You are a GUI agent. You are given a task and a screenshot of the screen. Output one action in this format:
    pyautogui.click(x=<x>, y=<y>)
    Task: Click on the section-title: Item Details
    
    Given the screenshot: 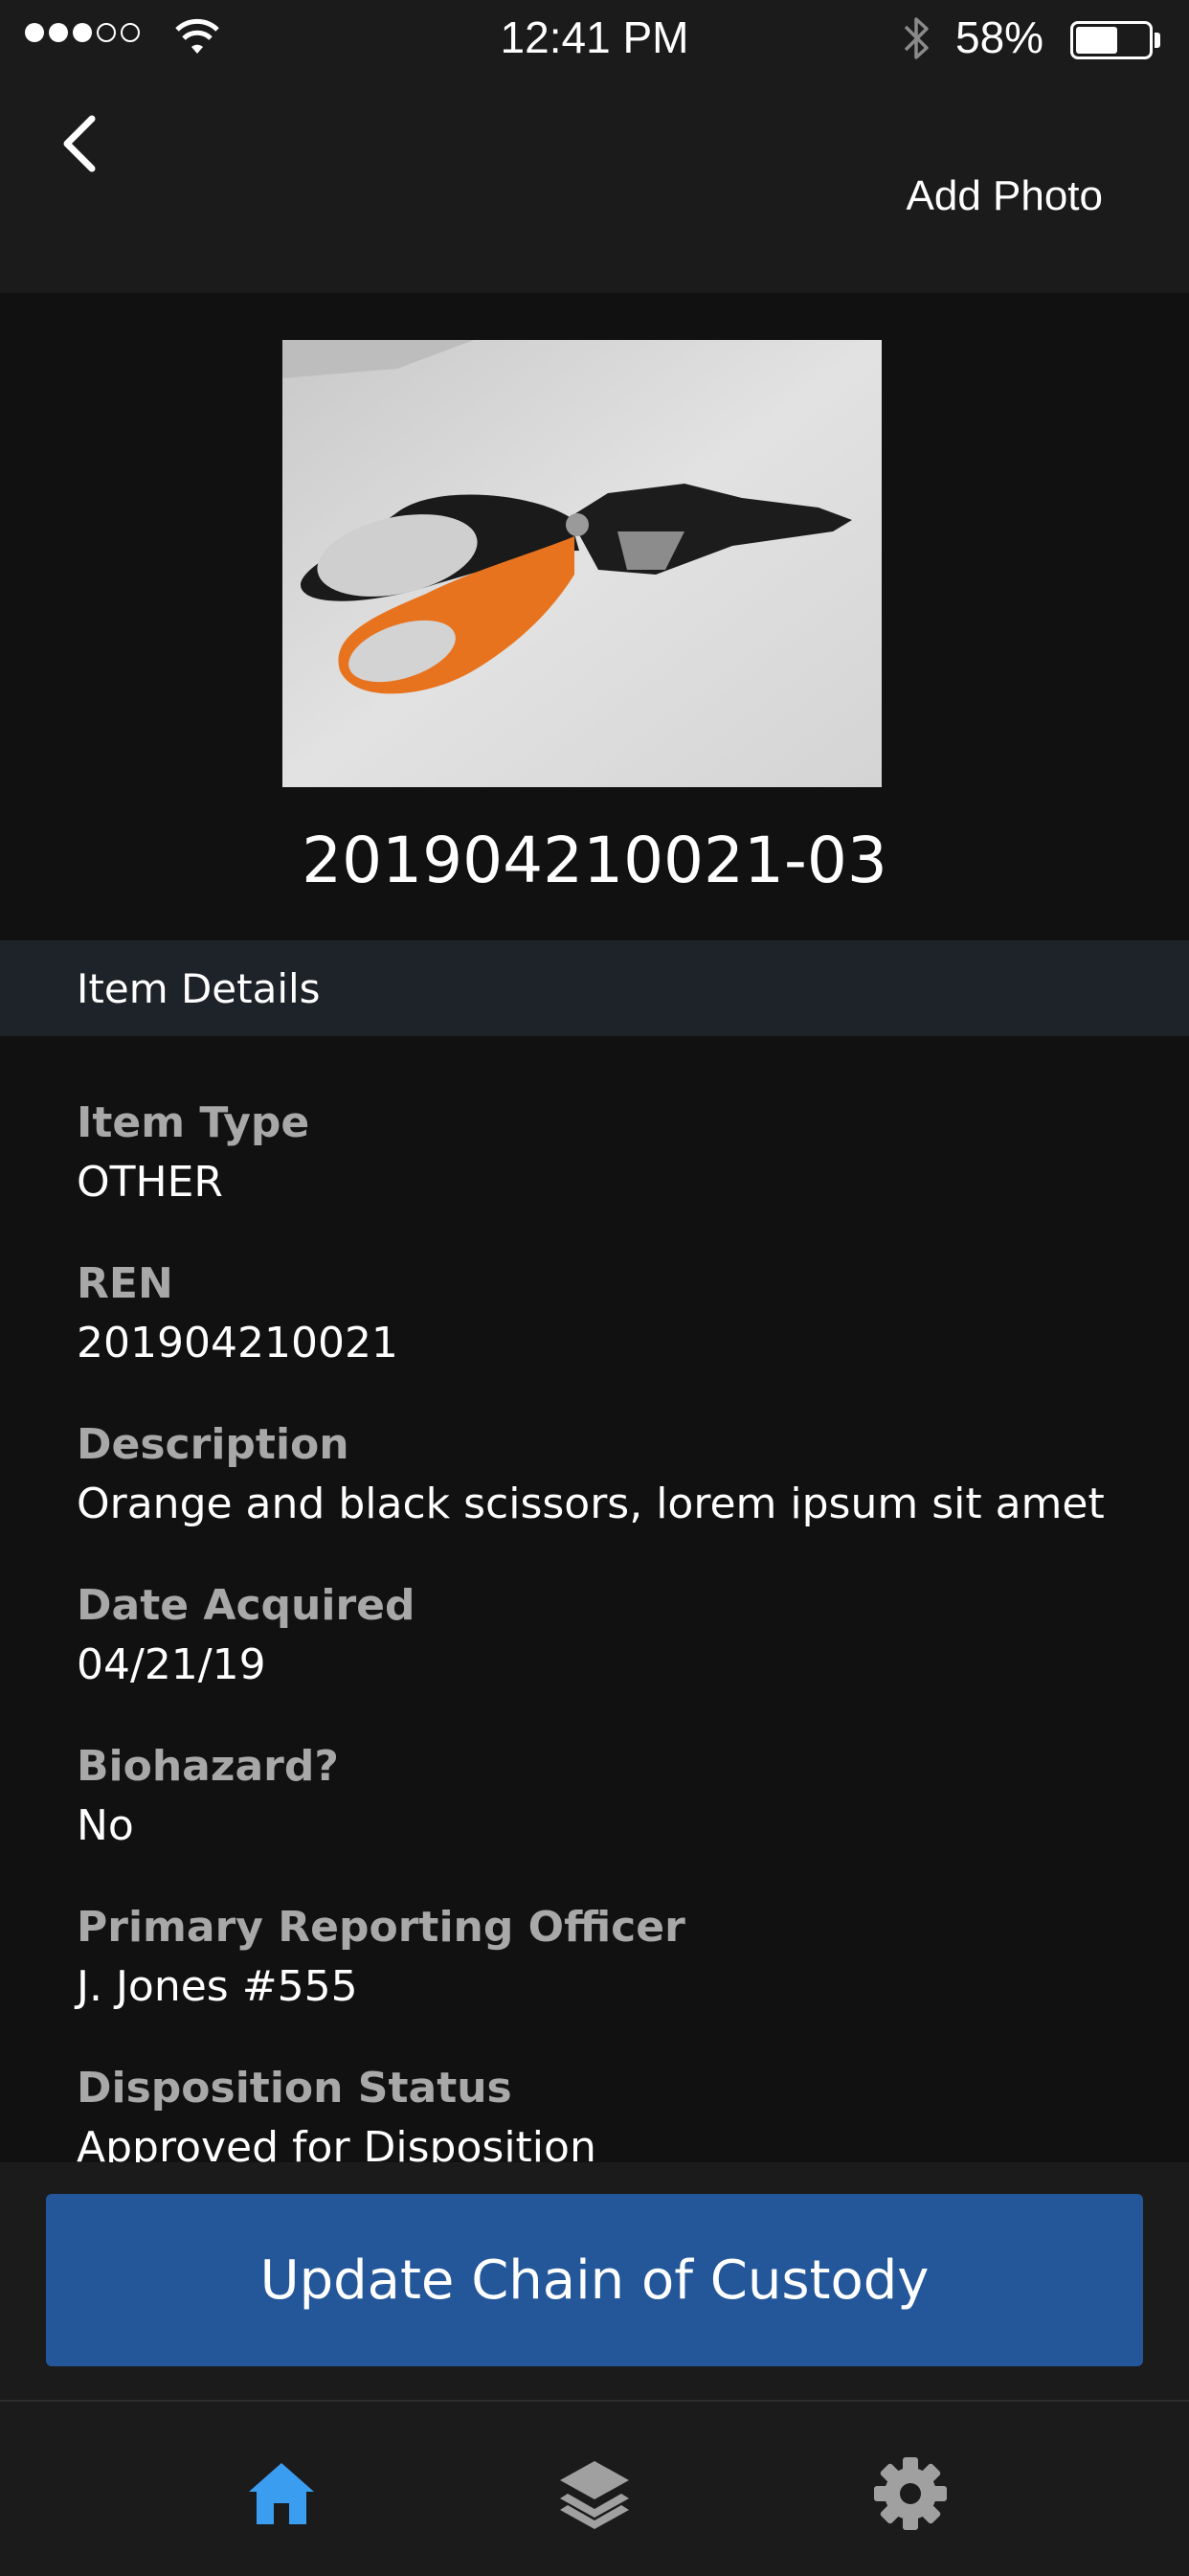 What is the action you would take?
    pyautogui.click(x=199, y=989)
    